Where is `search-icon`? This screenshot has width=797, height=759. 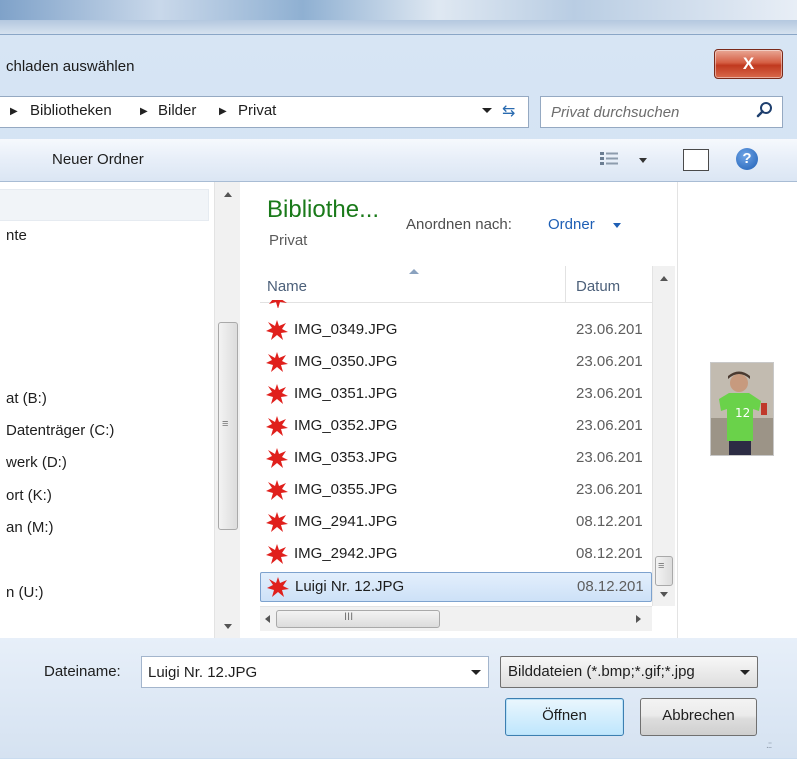 search-icon is located at coordinates (765, 110).